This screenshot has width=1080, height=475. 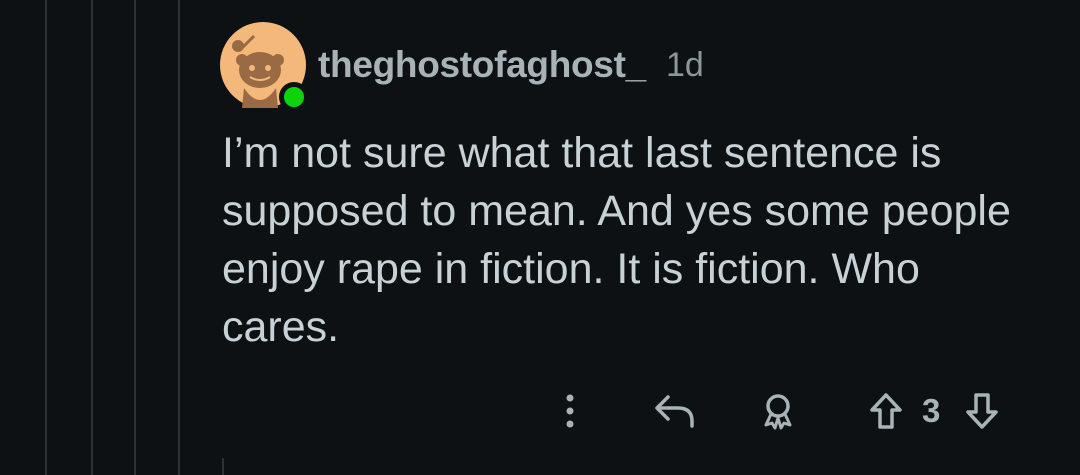 I want to click on more-options-button, so click(x=570, y=411).